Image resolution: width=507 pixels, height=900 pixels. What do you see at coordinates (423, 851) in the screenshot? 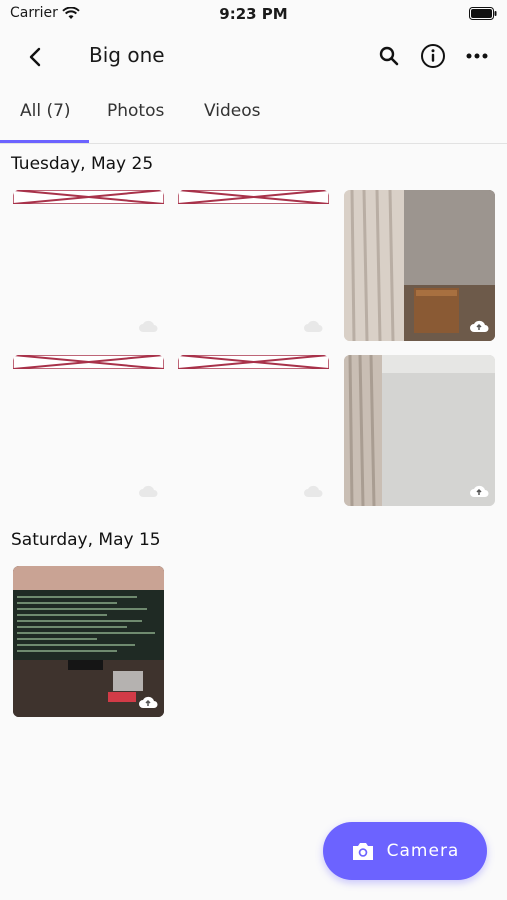
I see `camera-button-label: Camera` at bounding box center [423, 851].